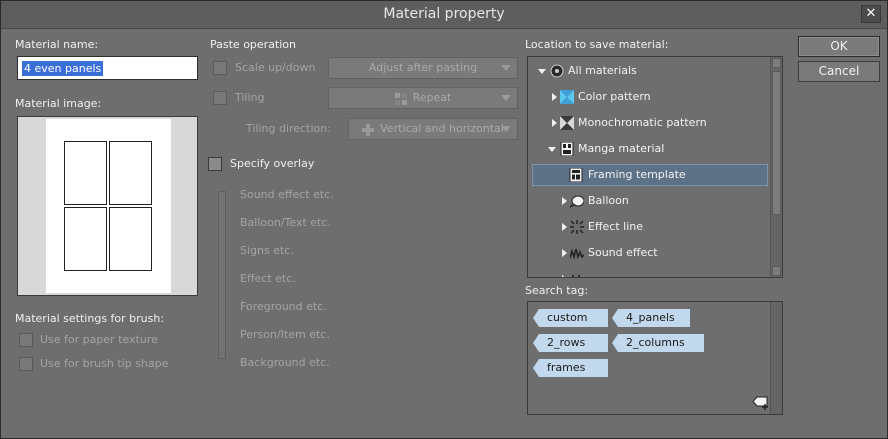 The height and width of the screenshot is (439, 888). I want to click on tiling-direction-label: Tiling direction:, so click(288, 128).